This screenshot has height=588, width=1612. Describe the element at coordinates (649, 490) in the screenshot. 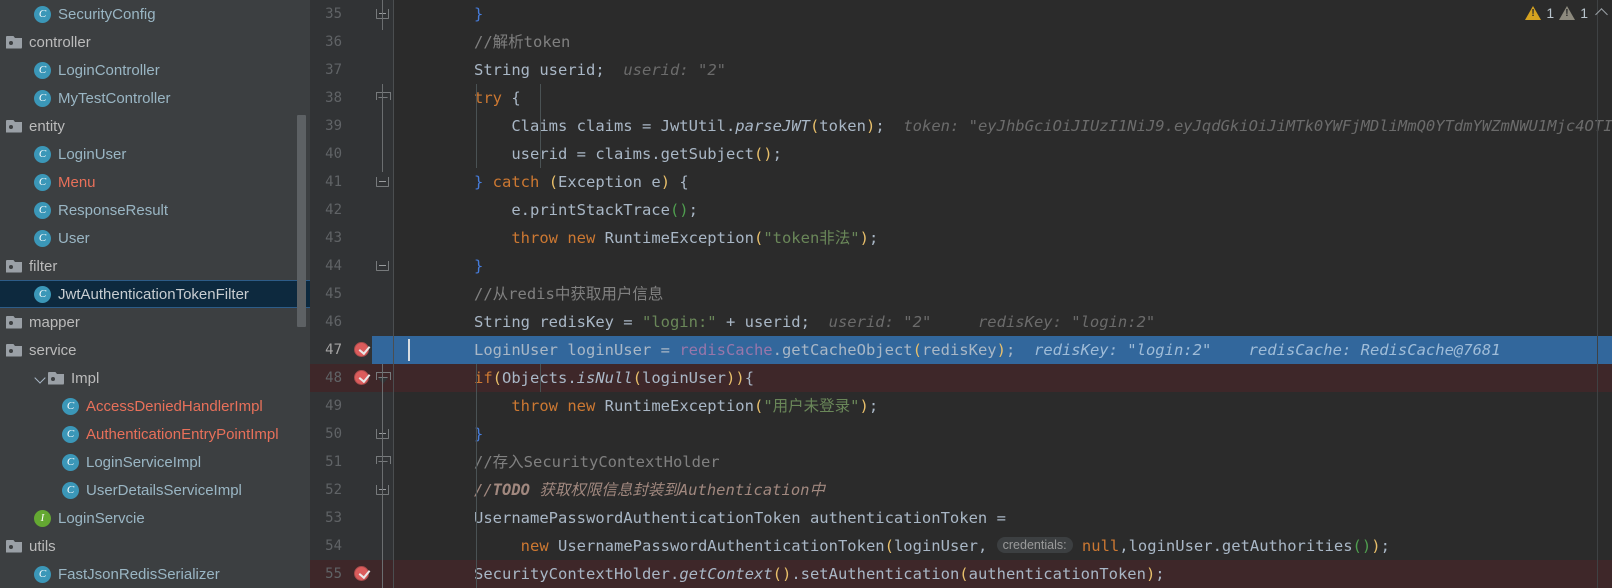

I see `code-line: //TODO 获取权限信息封装到Authentication中` at that location.